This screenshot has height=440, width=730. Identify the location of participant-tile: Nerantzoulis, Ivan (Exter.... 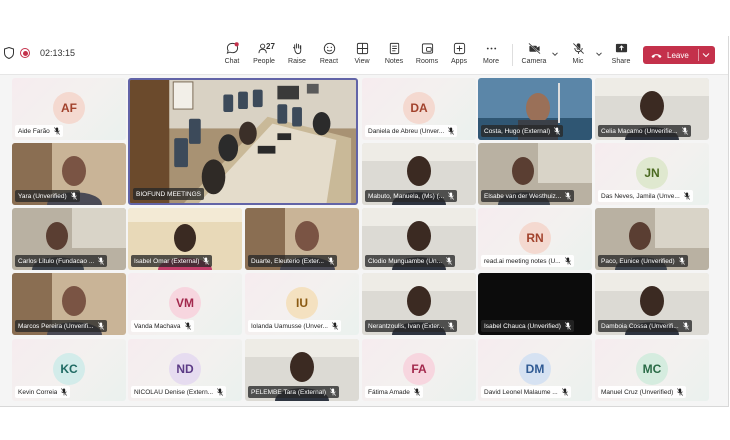
(419, 304).